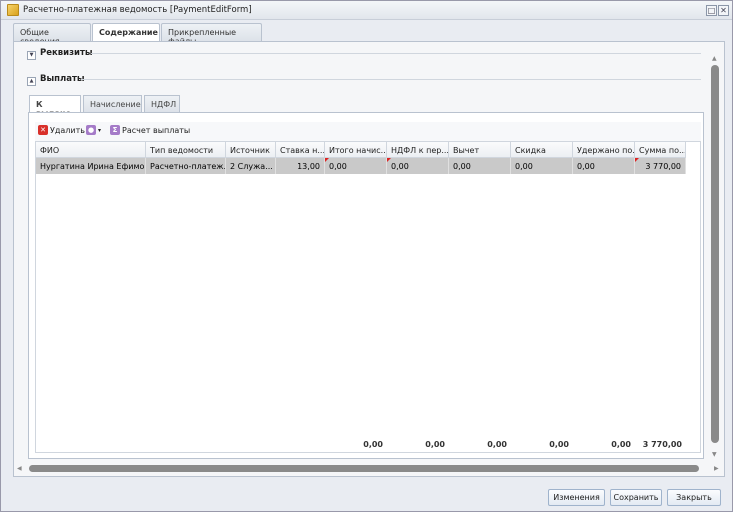 The image size is (733, 512). I want to click on payments-label: Выплаты, so click(62, 79).